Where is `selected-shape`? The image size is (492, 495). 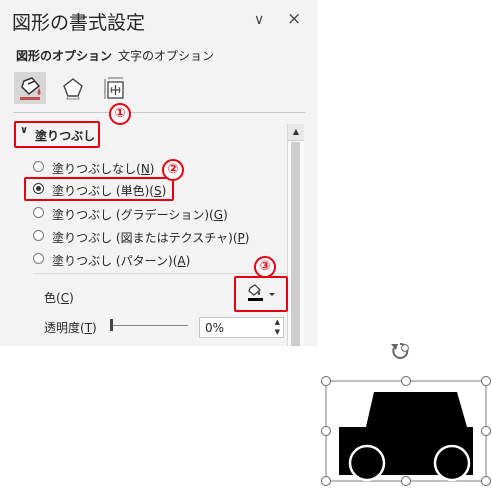 selected-shape is located at coordinates (402, 413).